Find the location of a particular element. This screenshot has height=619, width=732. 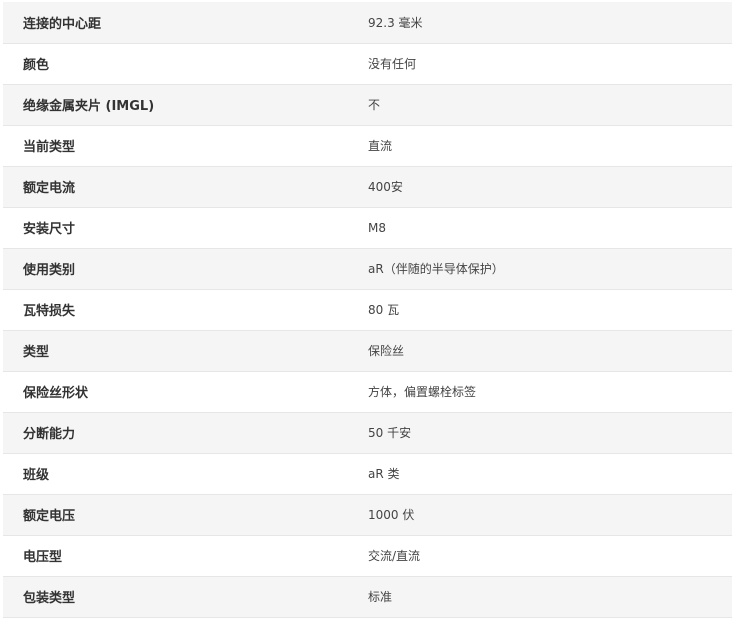

spec-label: 类型 is located at coordinates (185, 351).